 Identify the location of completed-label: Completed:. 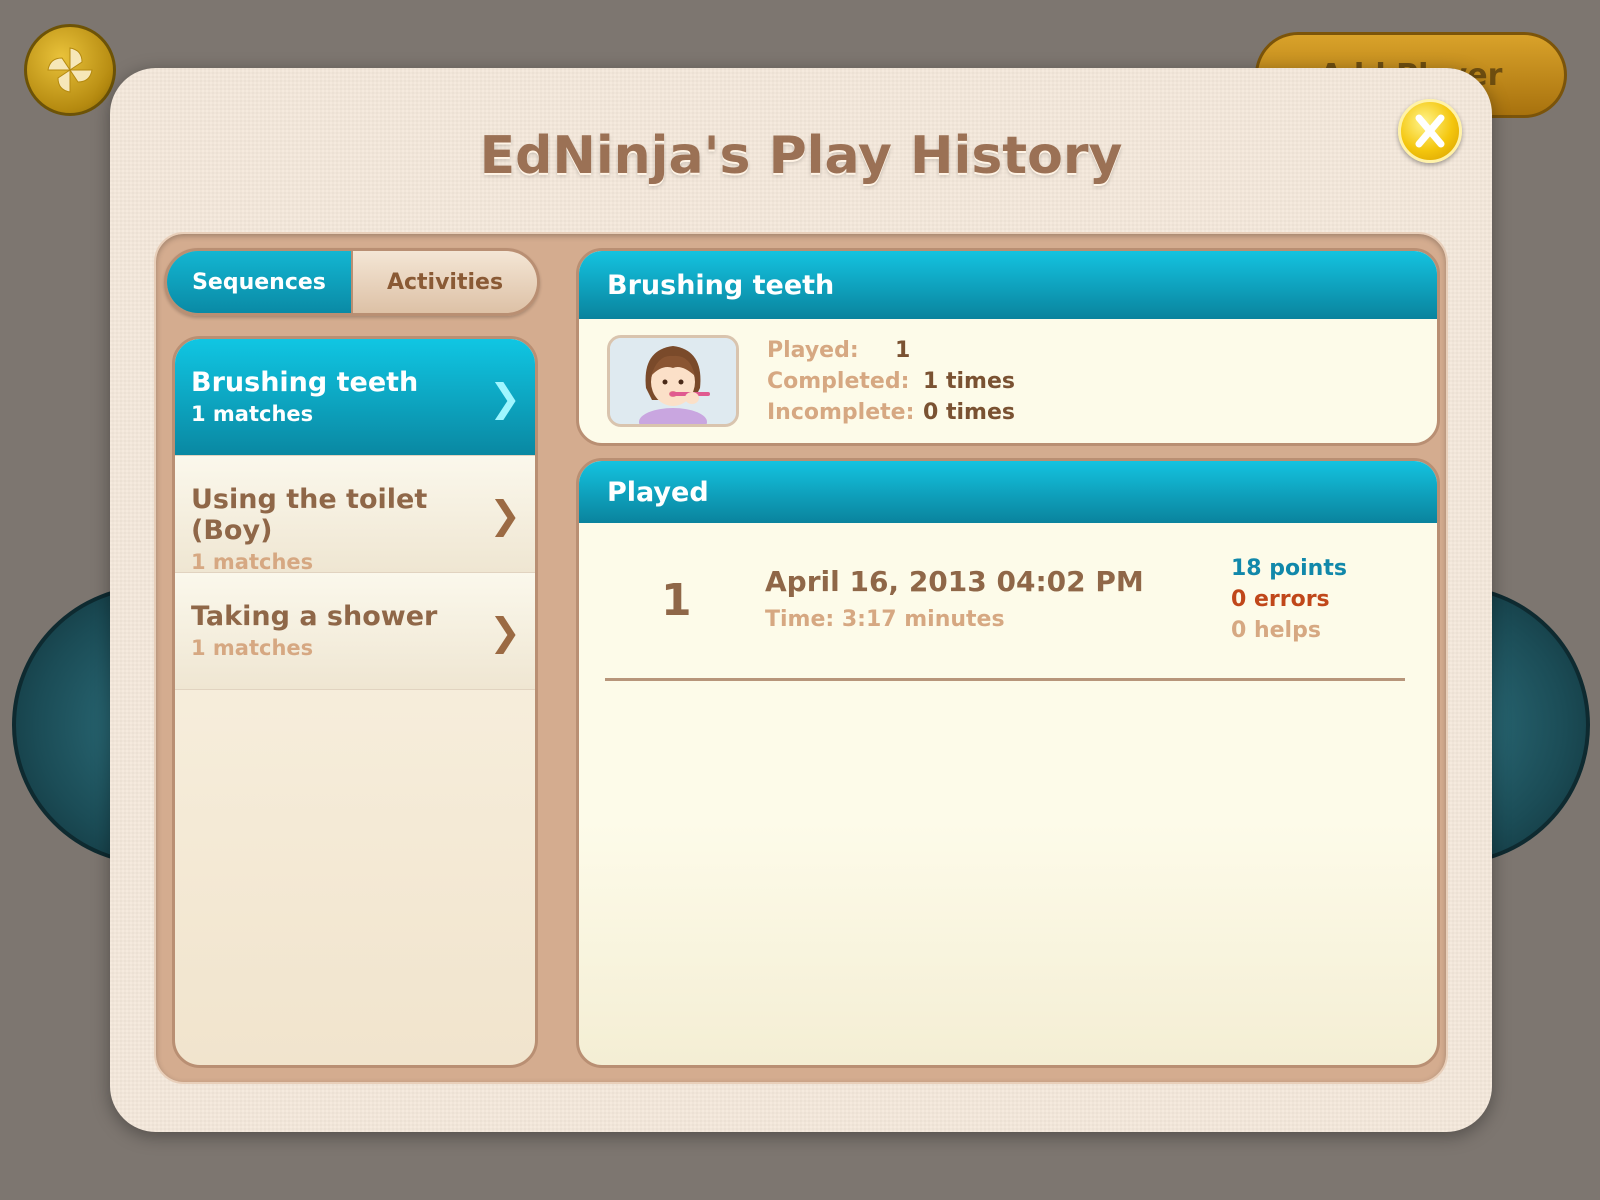
(838, 381).